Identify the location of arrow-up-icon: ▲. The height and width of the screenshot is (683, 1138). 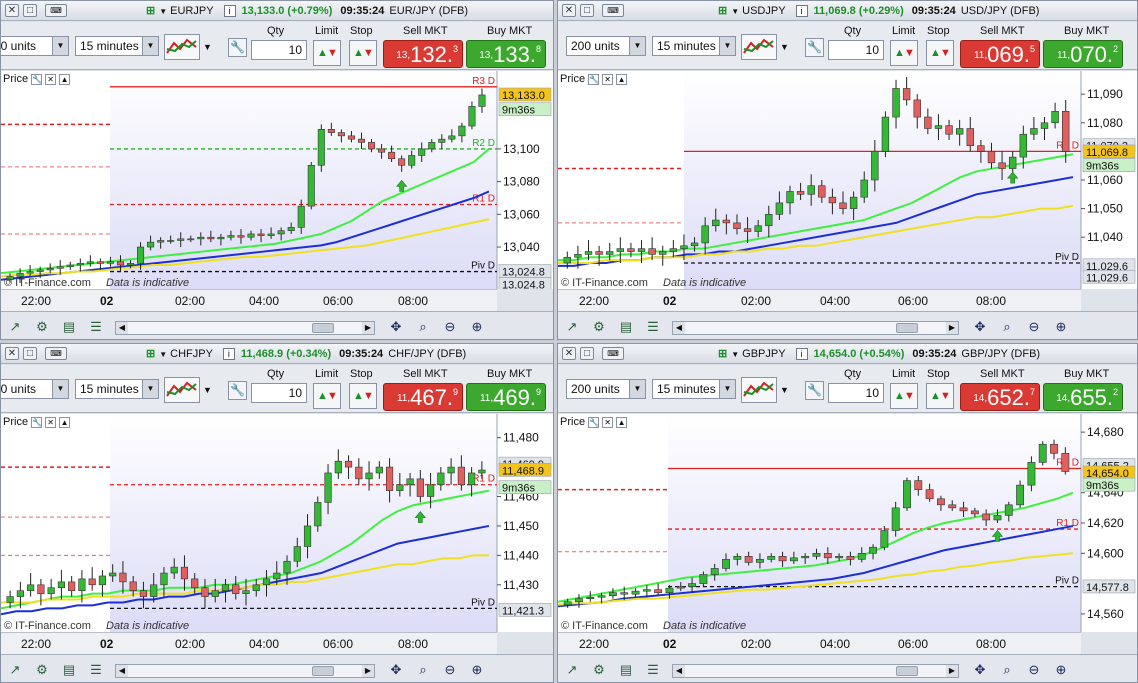
(622, 79).